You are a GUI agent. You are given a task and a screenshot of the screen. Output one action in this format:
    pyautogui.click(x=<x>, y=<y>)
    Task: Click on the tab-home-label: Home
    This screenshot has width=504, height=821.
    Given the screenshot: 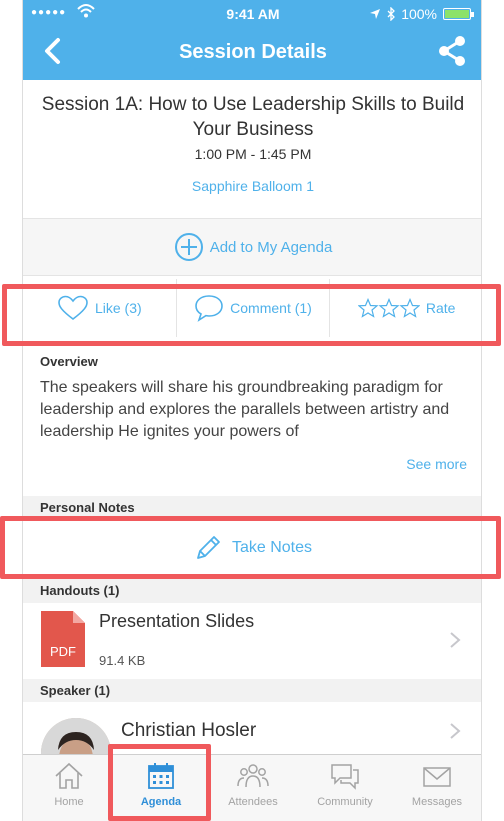 What is the action you would take?
    pyautogui.click(x=69, y=802)
    